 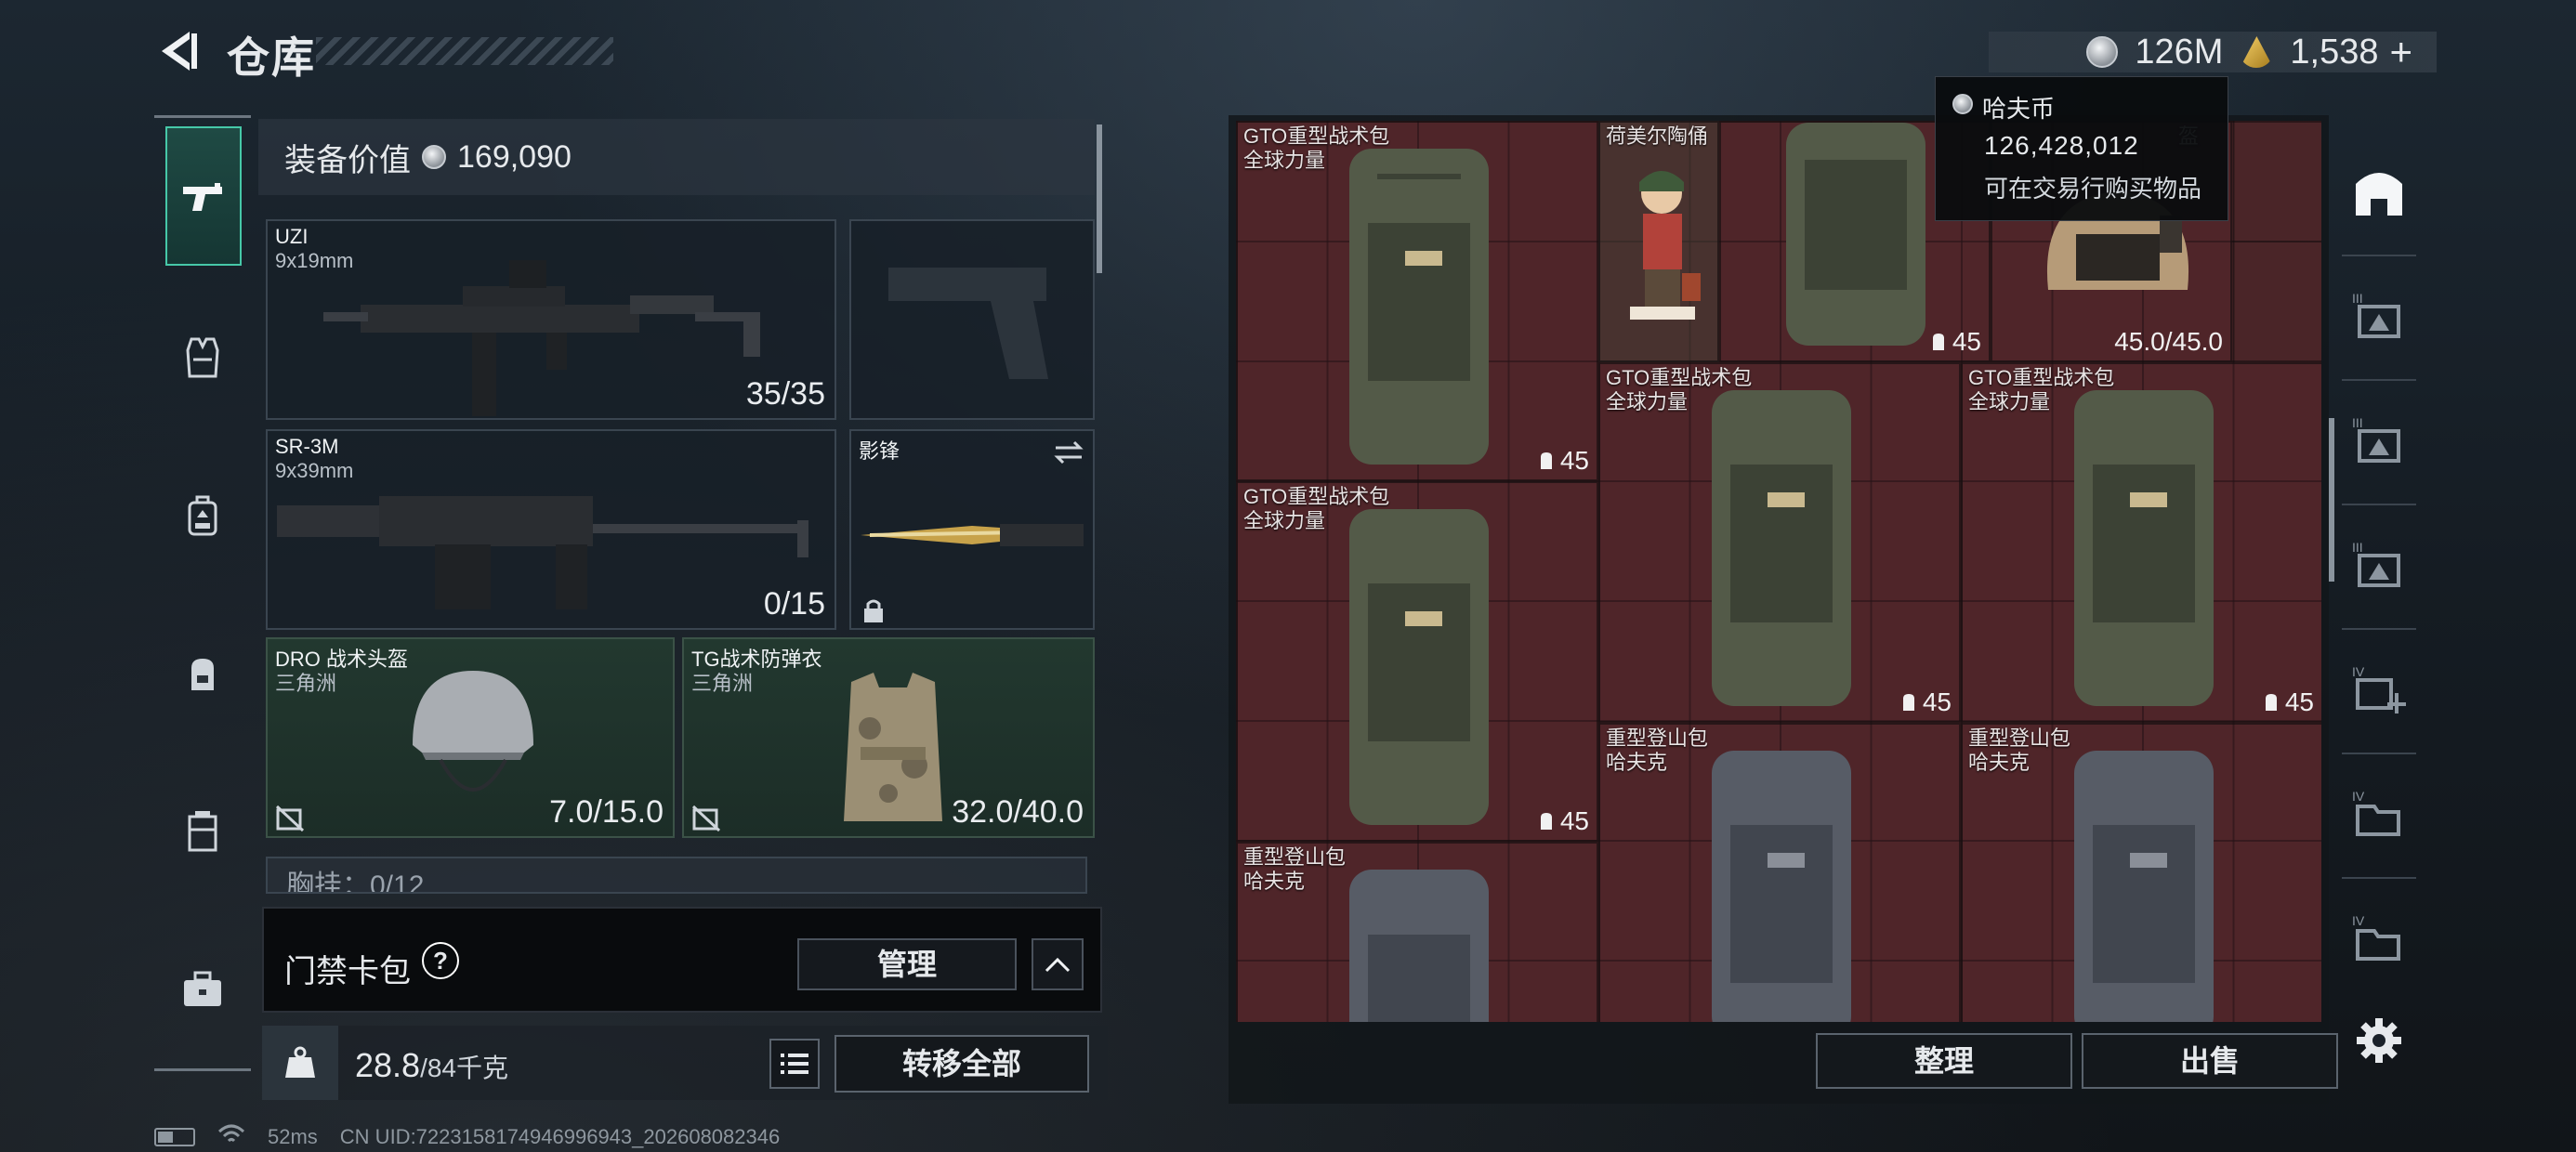 What do you see at coordinates (2379, 194) in the screenshot?
I see `home-icon` at bounding box center [2379, 194].